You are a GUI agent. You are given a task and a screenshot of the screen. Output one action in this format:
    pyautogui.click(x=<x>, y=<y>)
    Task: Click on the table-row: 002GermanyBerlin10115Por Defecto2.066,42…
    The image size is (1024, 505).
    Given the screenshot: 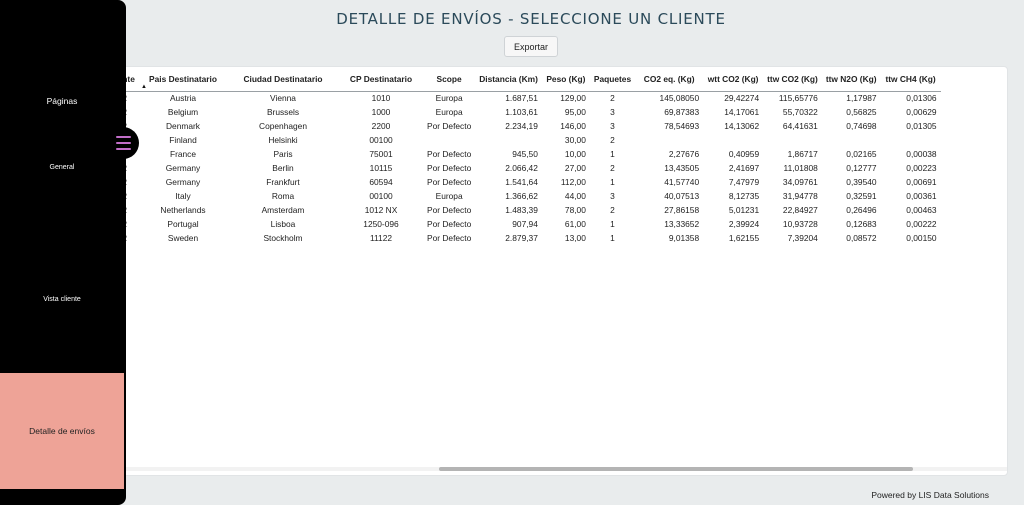 What is the action you would take?
    pyautogui.click(x=525, y=168)
    